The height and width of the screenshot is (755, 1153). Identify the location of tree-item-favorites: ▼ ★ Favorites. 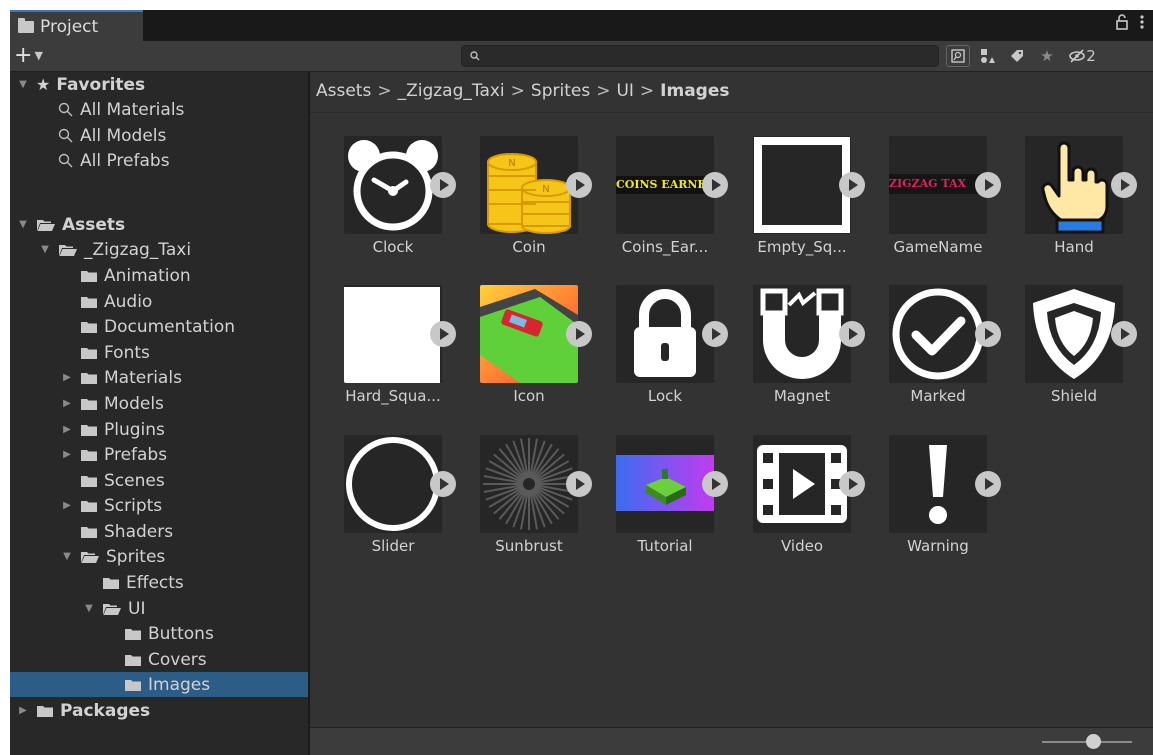
(162, 84).